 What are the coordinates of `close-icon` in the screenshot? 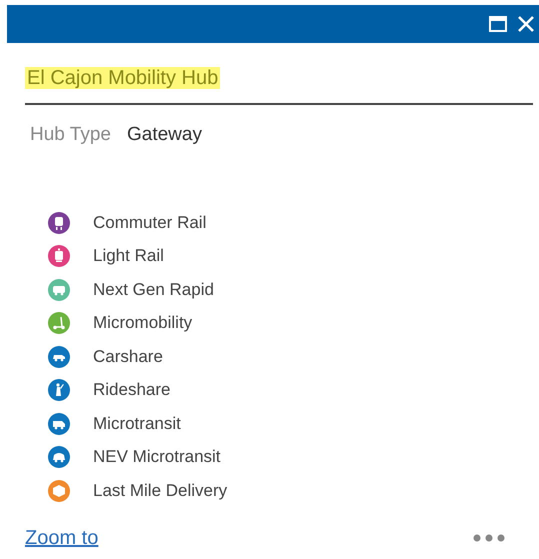 It's located at (526, 24).